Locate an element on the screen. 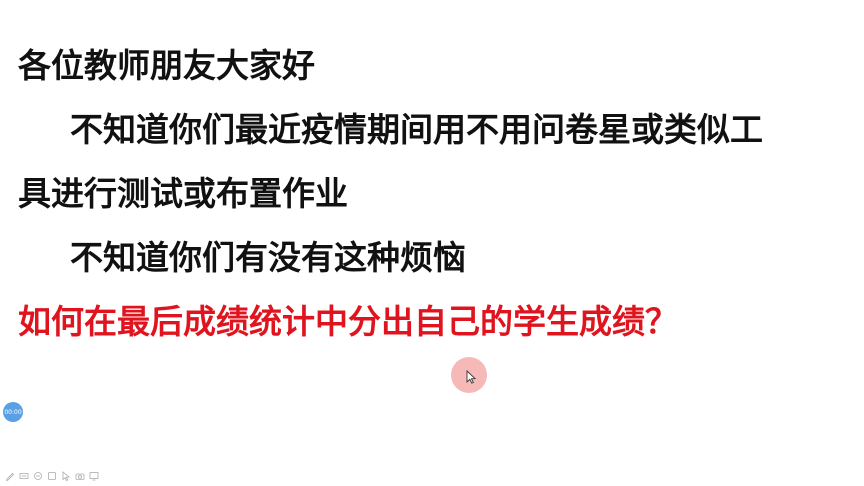 Image resolution: width=864 pixels, height=486 pixels. screen-icon is located at coordinates (94, 476).